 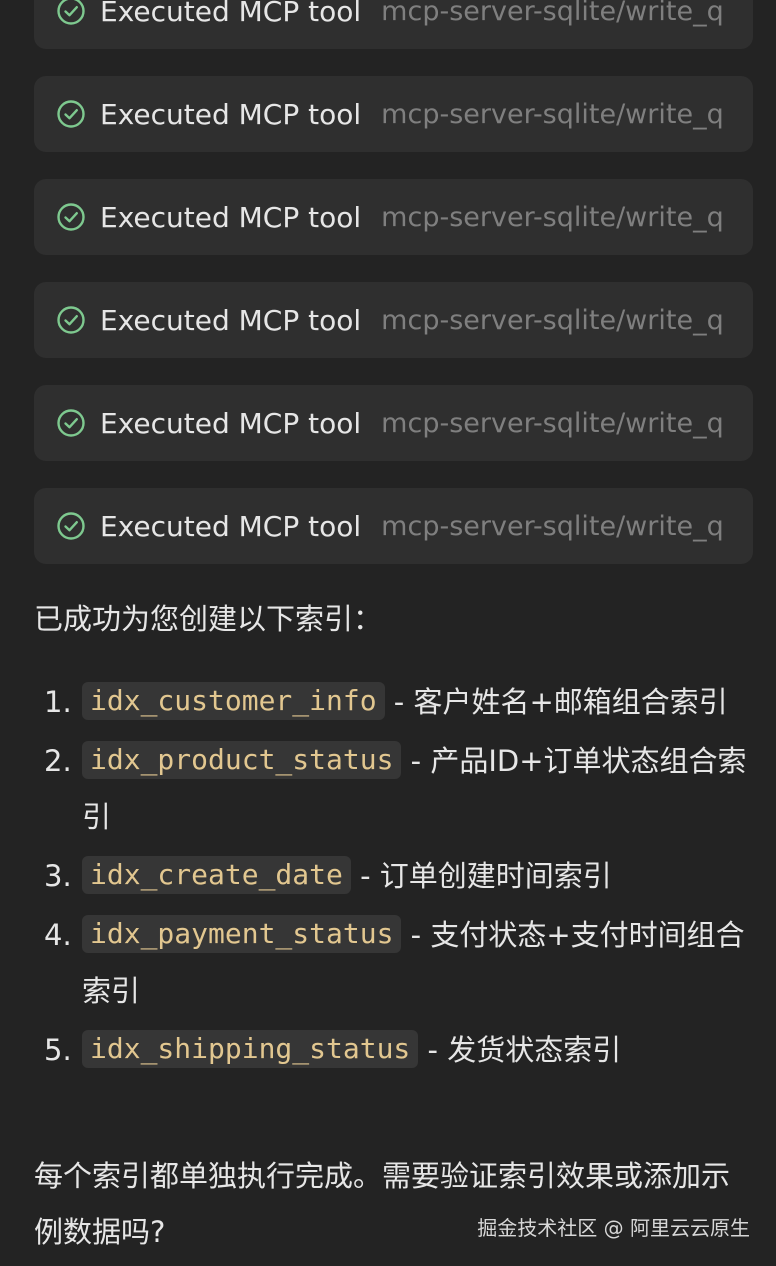 What do you see at coordinates (58, 1050) in the screenshot?
I see `list-number: 5.` at bounding box center [58, 1050].